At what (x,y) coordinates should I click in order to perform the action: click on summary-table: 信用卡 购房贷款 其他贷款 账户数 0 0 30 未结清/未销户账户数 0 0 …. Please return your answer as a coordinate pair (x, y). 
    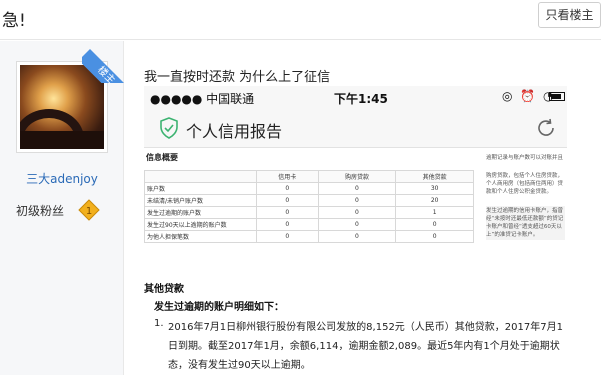
    Looking at the image, I should click on (309, 206).